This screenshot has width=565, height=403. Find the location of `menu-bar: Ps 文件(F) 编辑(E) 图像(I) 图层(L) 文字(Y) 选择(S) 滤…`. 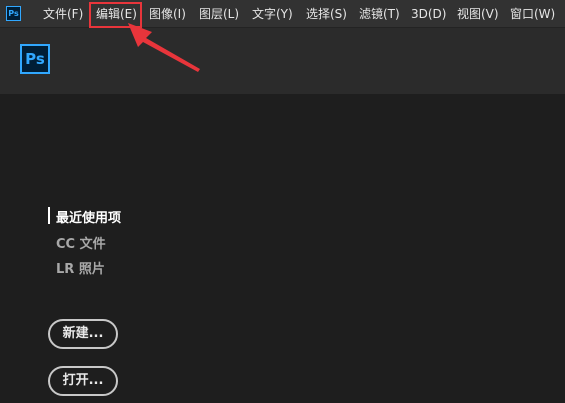

menu-bar: Ps 文件(F) 编辑(E) 图像(I) 图层(L) 文字(Y) 选择(S) 滤… is located at coordinates (282, 14).